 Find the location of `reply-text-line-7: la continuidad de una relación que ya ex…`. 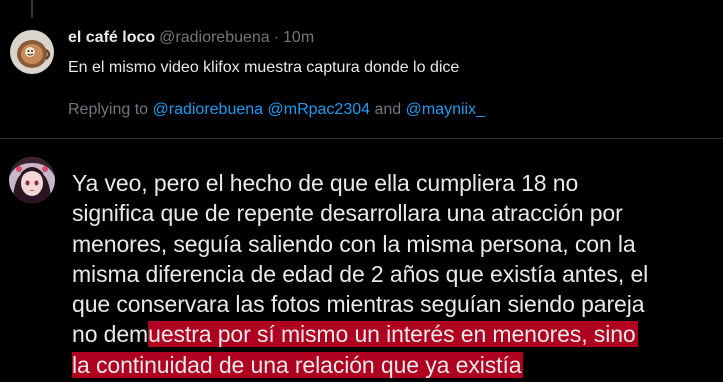

reply-text-line-7: la continuidad de una relación que ya ex… is located at coordinates (397, 365).